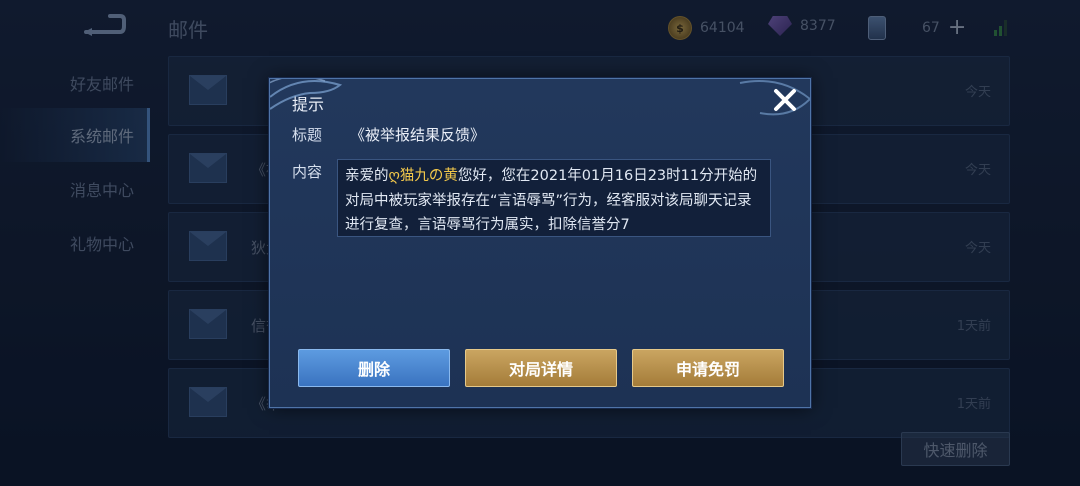 Image resolution: width=1080 pixels, height=486 pixels. Describe the element at coordinates (367, 176) in the screenshot. I see `content-prefix: 亲爱的` at that location.